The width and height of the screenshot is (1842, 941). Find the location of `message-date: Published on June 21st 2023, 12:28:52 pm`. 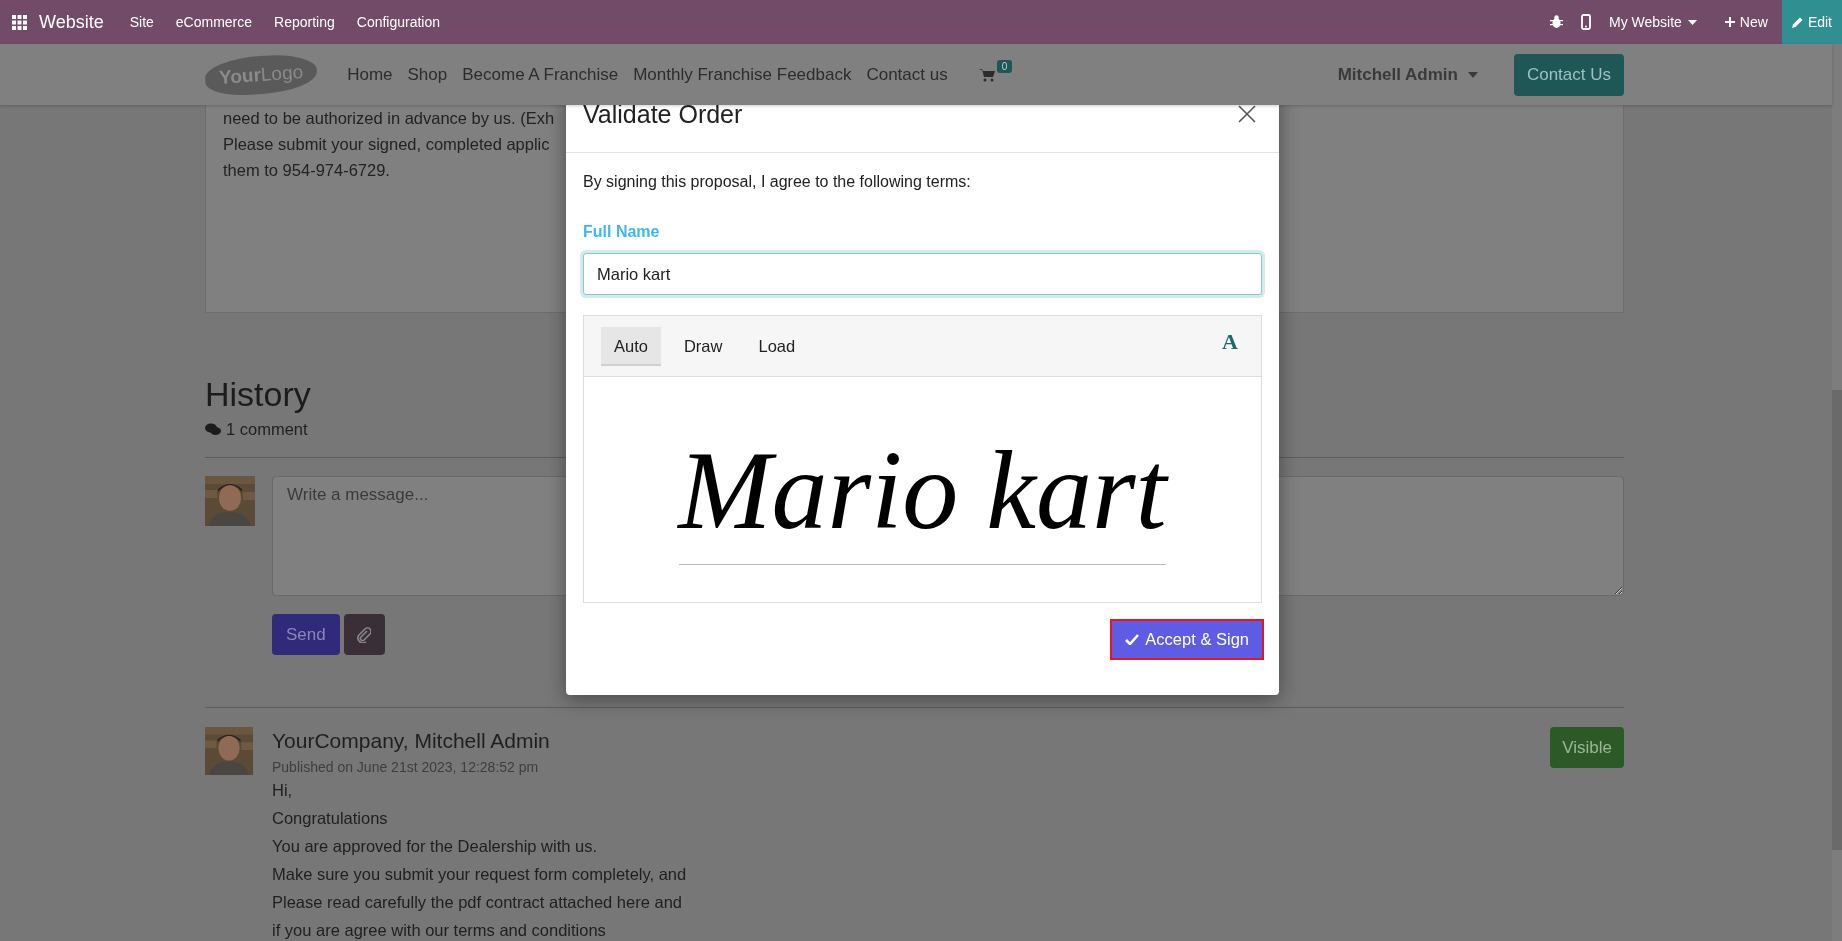

message-date: Published on June 21st 2023, 12:28:52 pm is located at coordinates (406, 767).